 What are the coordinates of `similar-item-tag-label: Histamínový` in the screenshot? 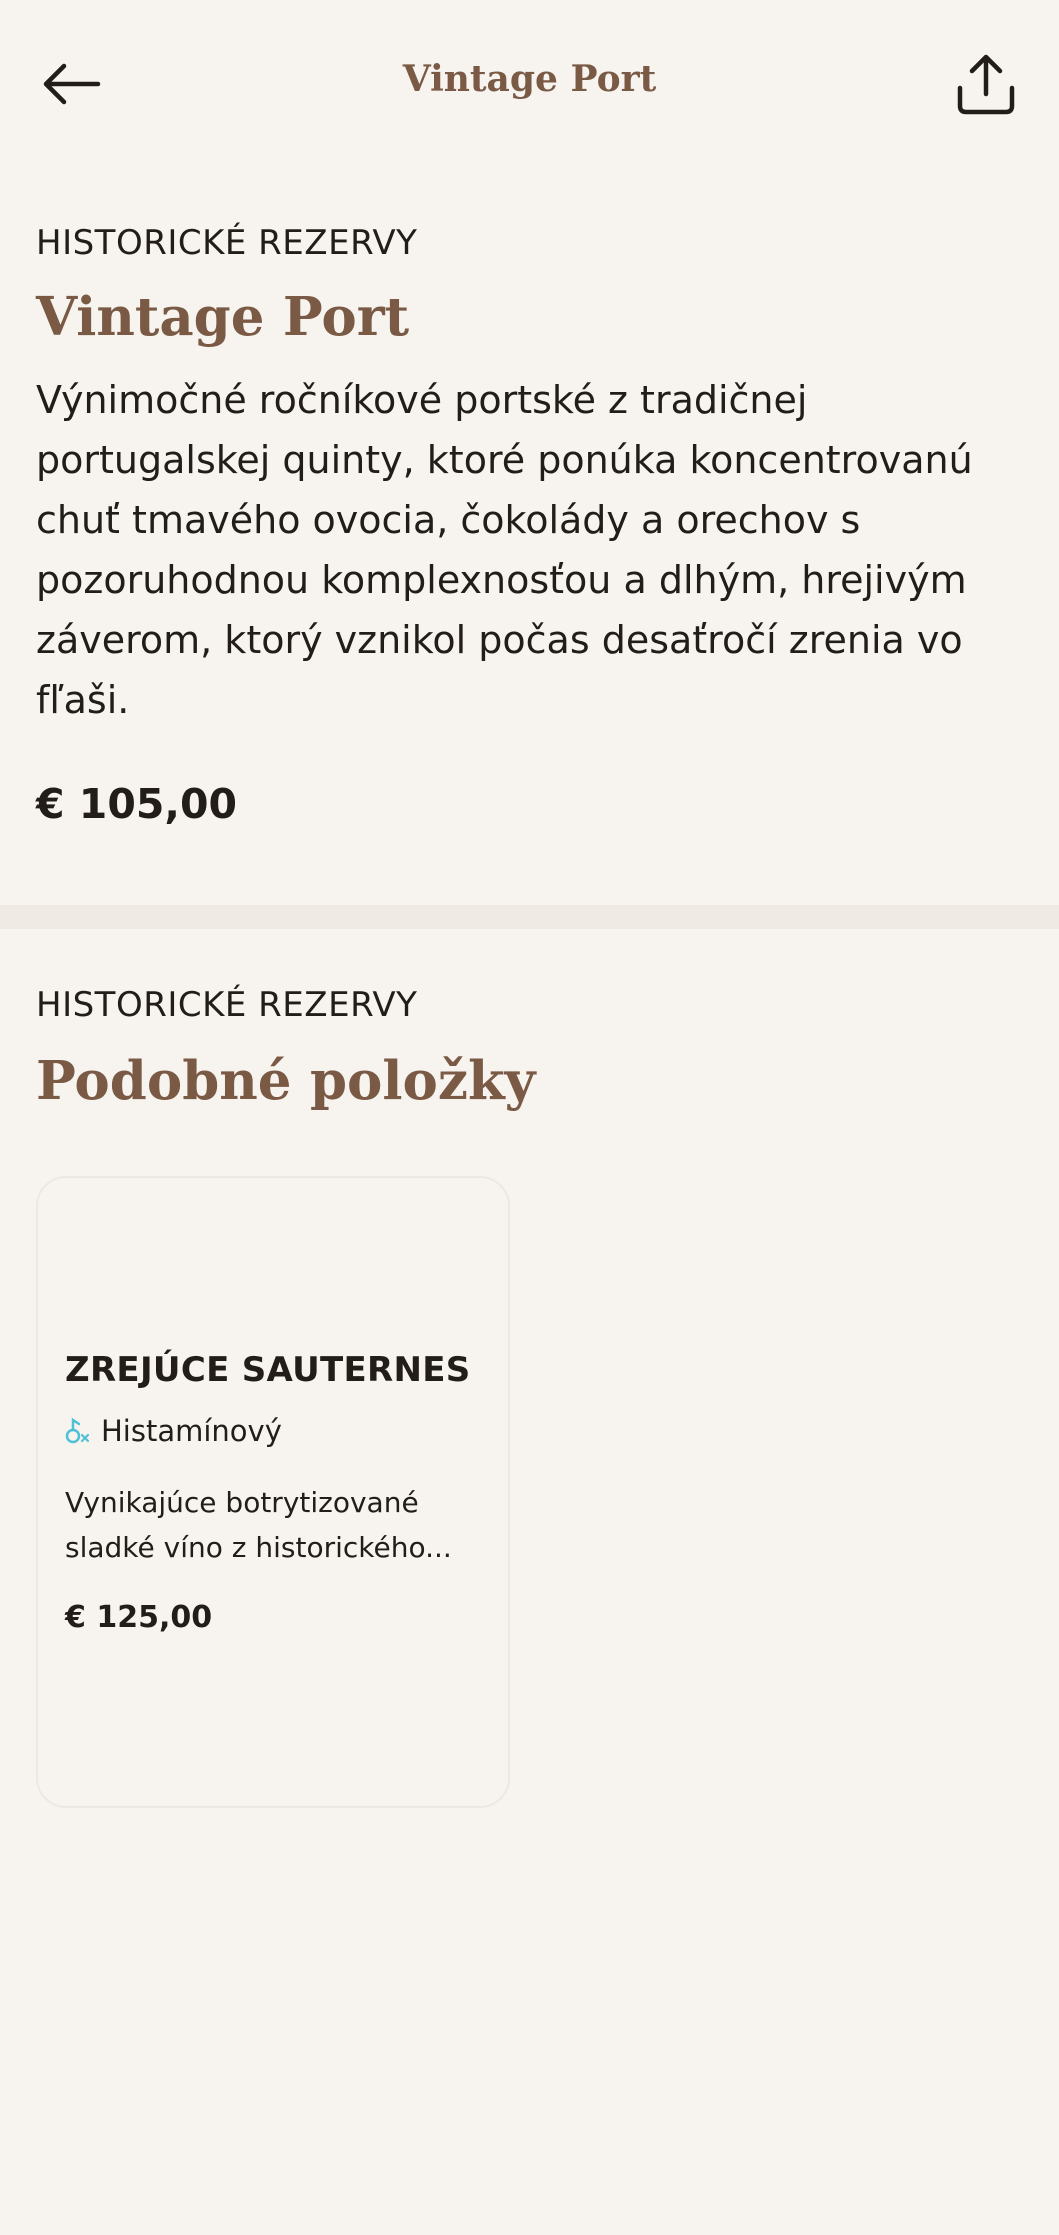 It's located at (191, 1431).